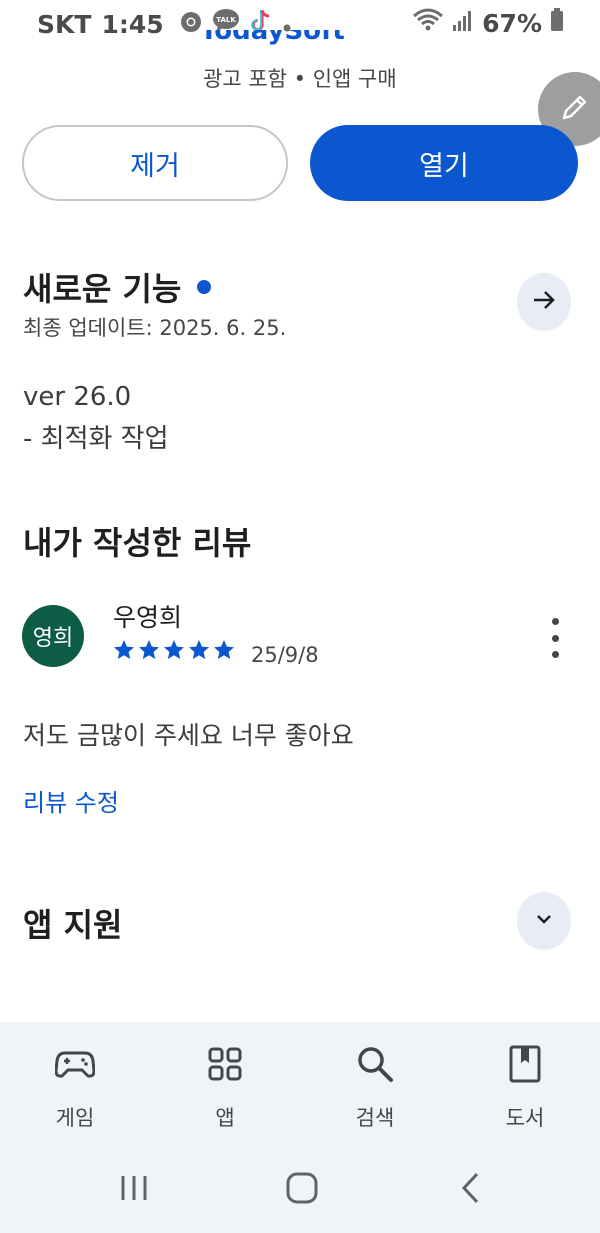 The width and height of the screenshot is (600, 1233). I want to click on home-button, so click(302, 1190).